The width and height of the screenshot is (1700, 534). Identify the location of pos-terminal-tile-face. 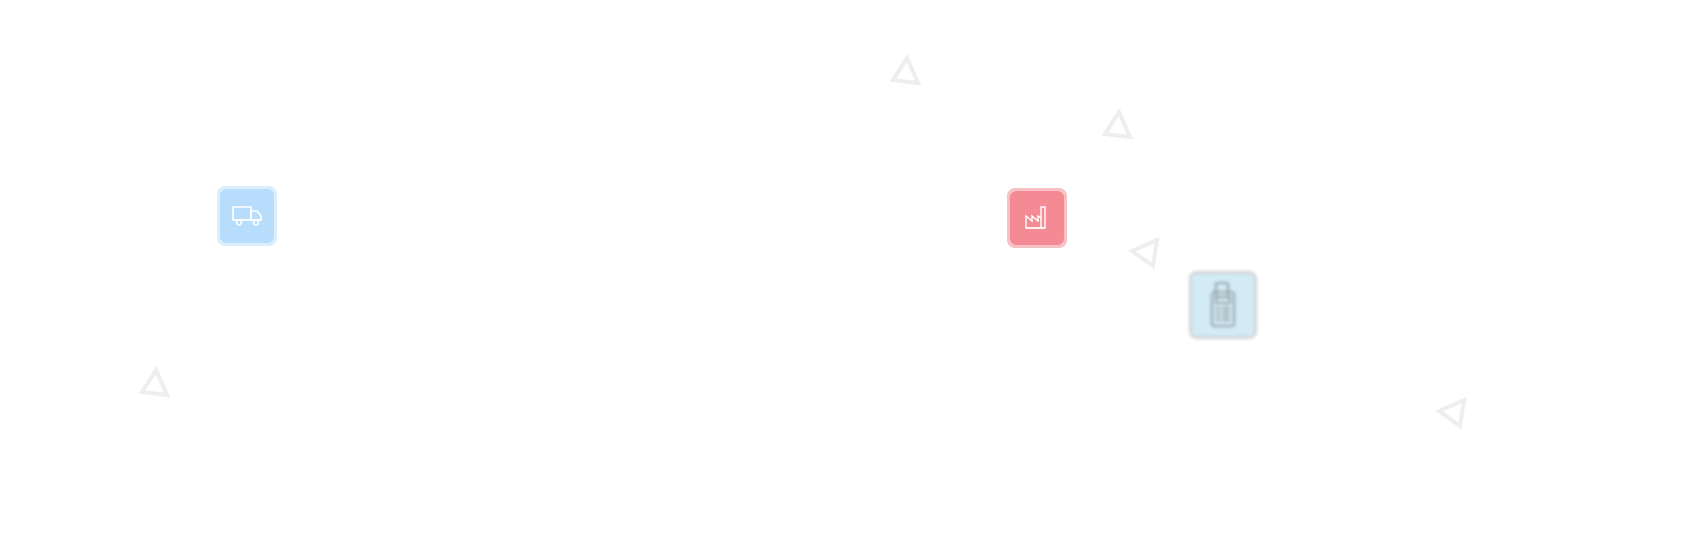
(1223, 305).